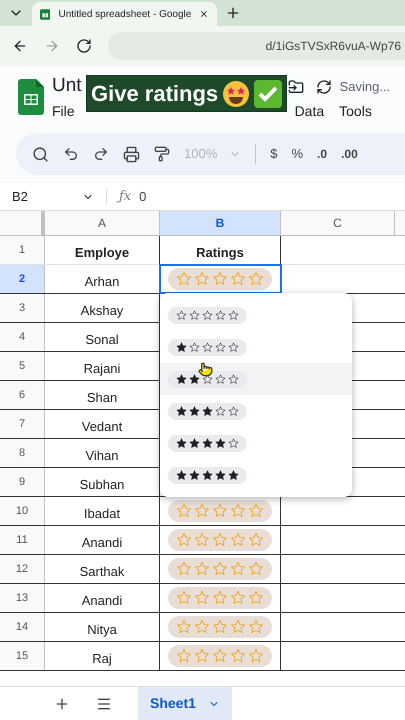 The height and width of the screenshot is (720, 405). I want to click on browser-tab: Untitled spreadsheet - Google, so click(124, 14).